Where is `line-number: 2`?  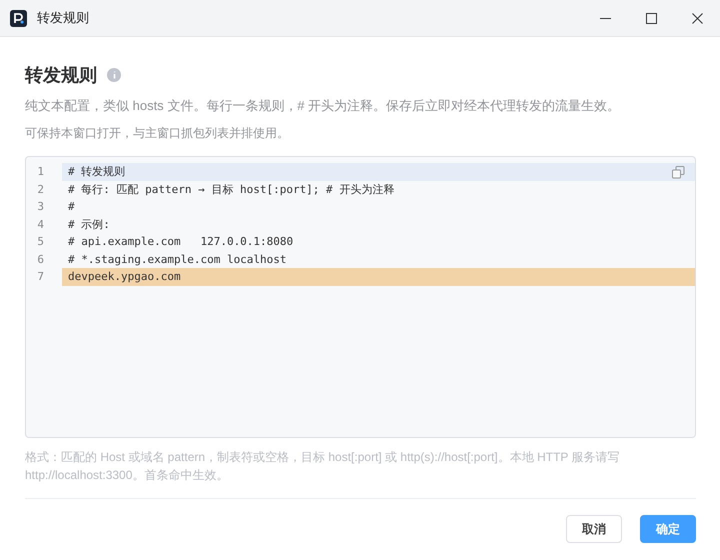
line-number: 2 is located at coordinates (40, 189).